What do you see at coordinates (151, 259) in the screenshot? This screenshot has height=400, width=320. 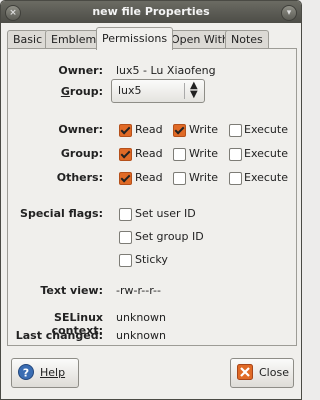 I see `sticky-label: Sticky` at bounding box center [151, 259].